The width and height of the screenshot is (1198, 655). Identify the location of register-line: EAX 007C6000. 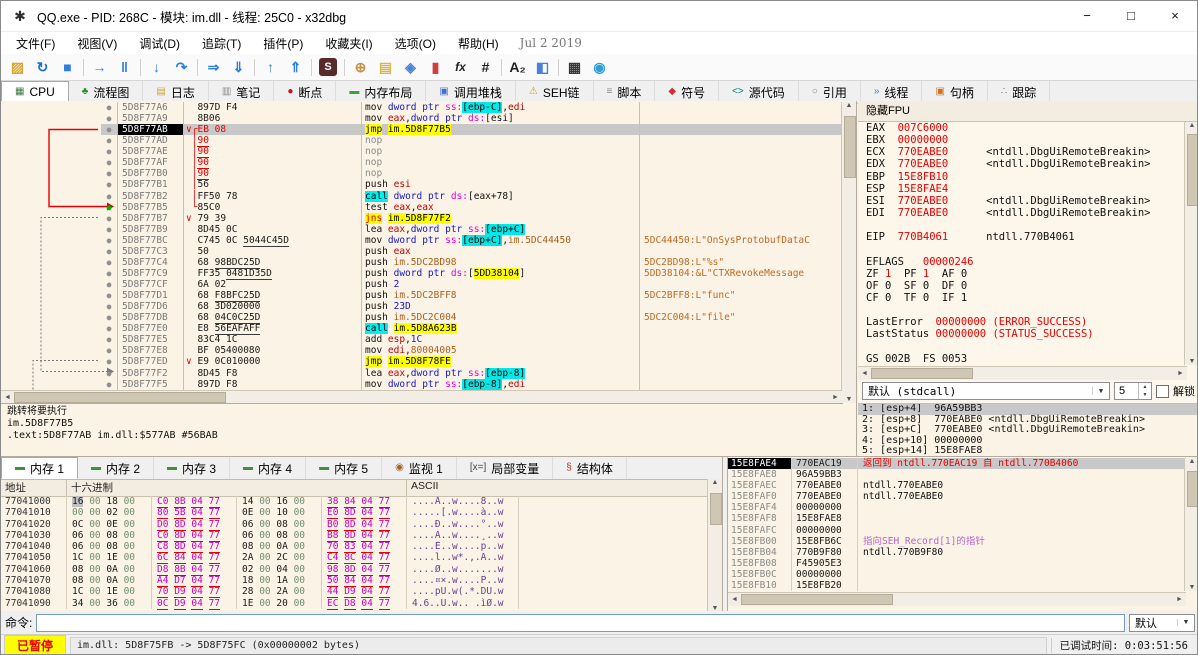
(1026, 128).